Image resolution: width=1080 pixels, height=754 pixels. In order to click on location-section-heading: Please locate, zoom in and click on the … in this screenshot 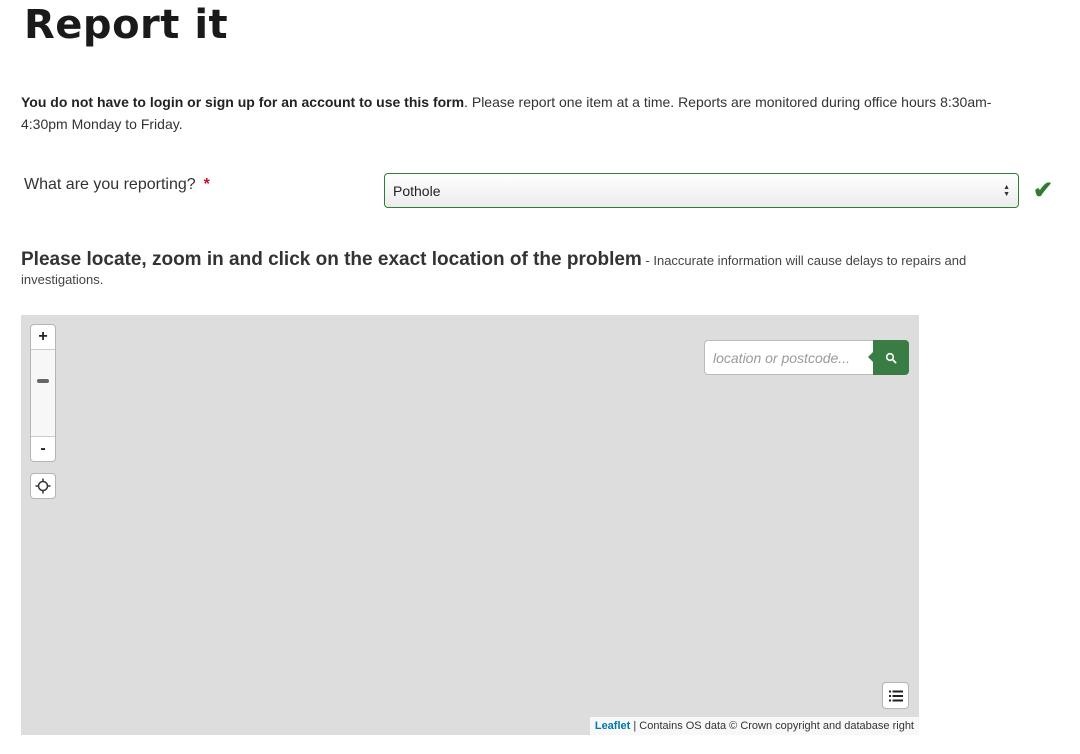, I will do `click(516, 269)`.